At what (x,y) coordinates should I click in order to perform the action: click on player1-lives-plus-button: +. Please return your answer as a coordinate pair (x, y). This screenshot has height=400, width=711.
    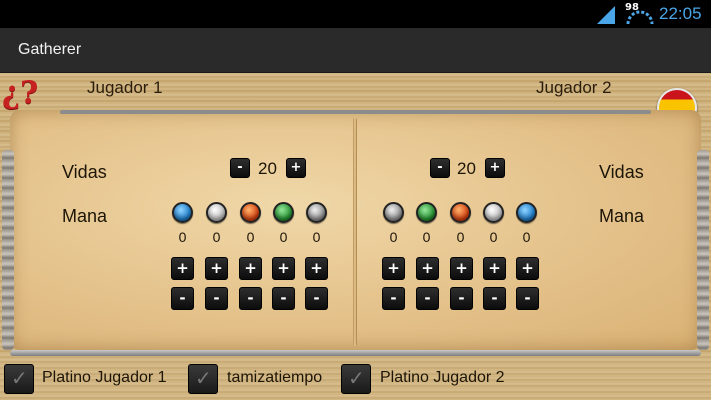
    Looking at the image, I should click on (296, 168).